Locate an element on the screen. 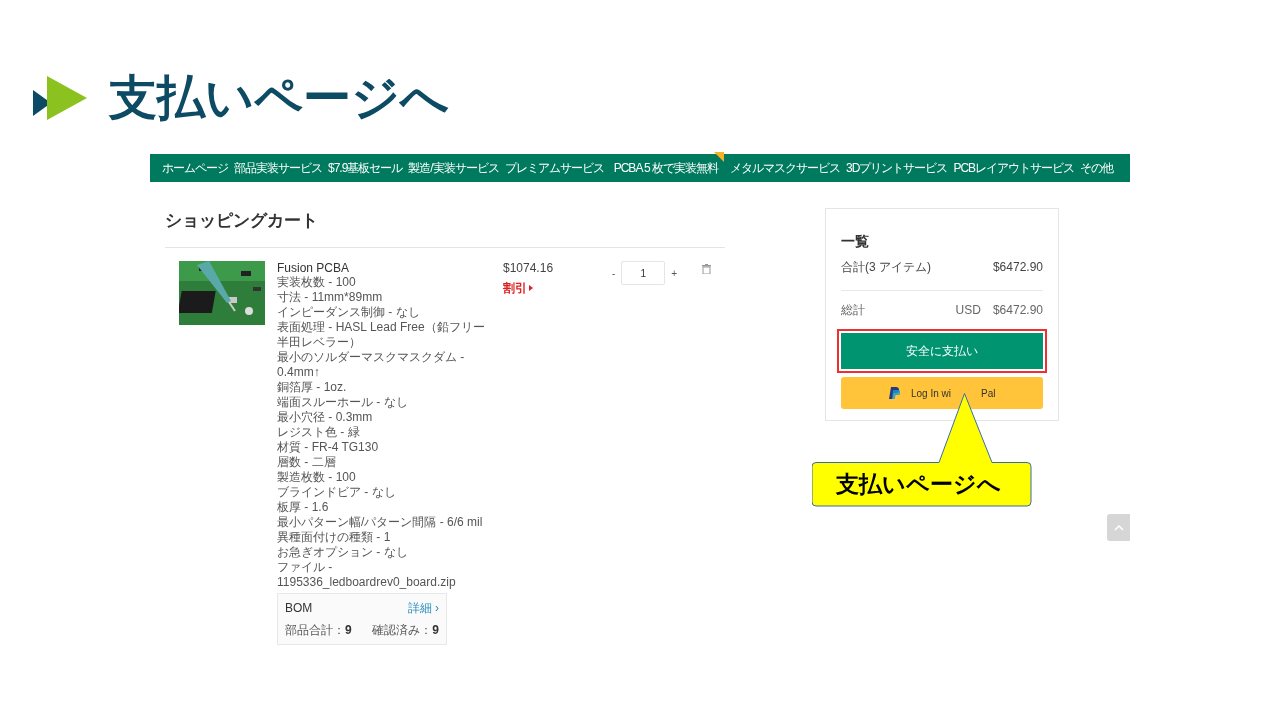  spec-line: 端面スルーホール - なし is located at coordinates (343, 402).